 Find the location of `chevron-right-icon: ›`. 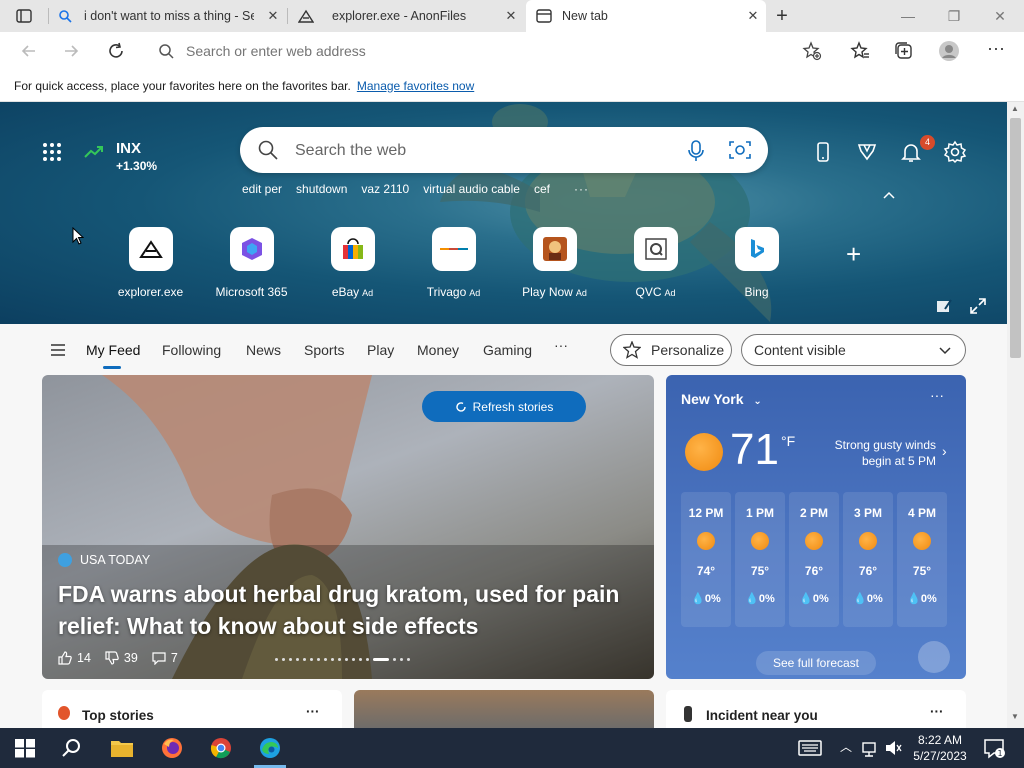

chevron-right-icon: › is located at coordinates (944, 451).